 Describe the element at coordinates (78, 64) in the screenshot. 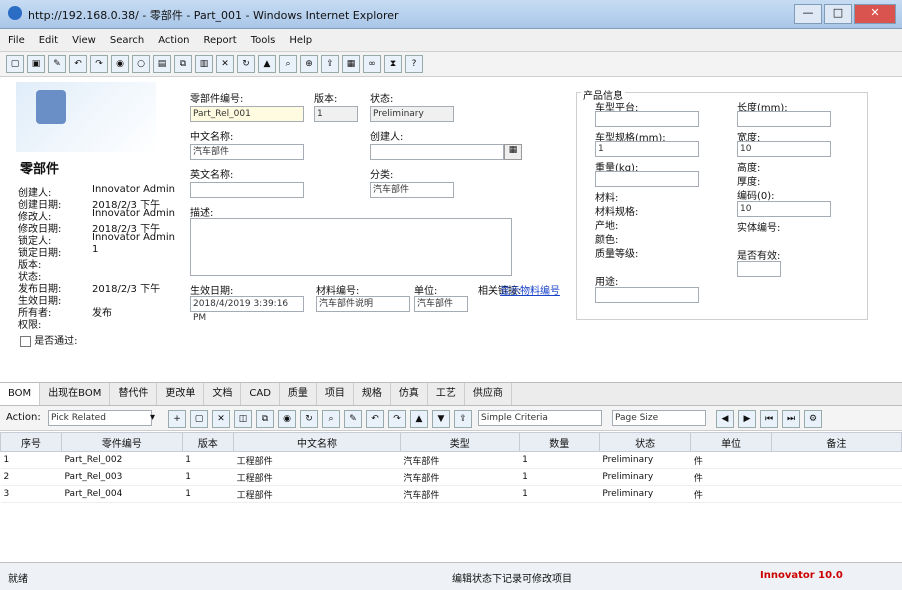

I see `undo-icon: ↶` at that location.